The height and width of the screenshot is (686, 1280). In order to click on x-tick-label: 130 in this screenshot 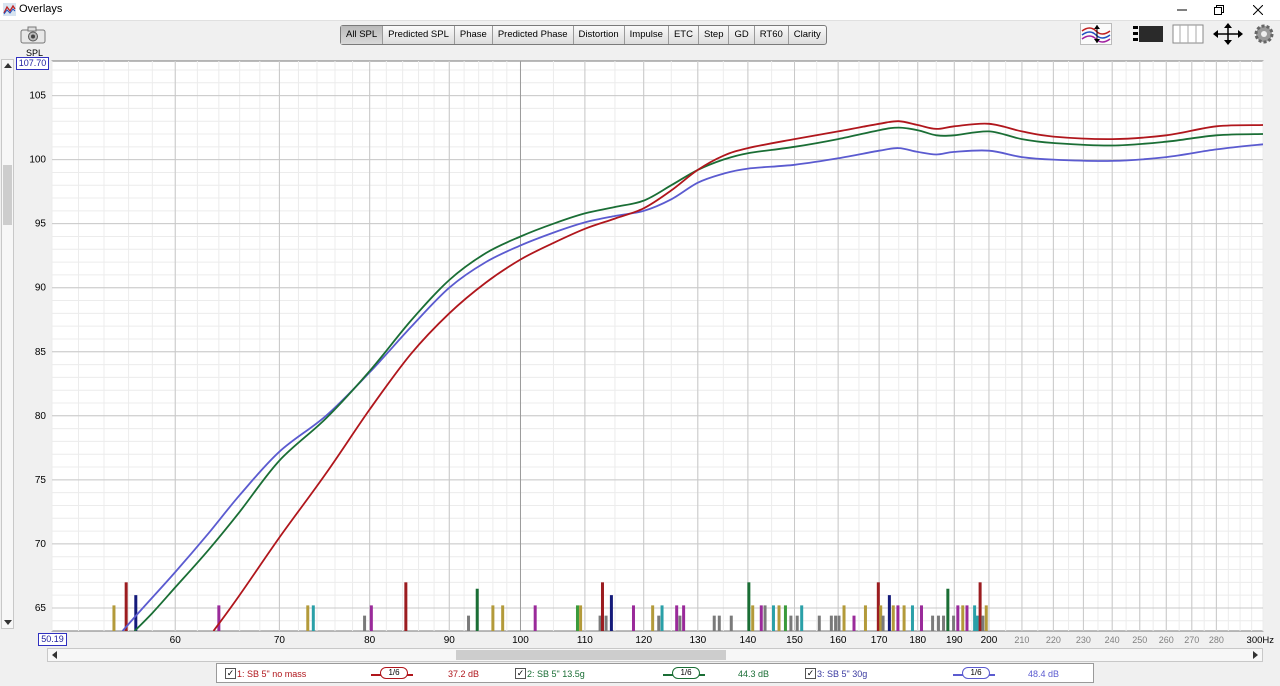, I will do `click(697, 640)`.